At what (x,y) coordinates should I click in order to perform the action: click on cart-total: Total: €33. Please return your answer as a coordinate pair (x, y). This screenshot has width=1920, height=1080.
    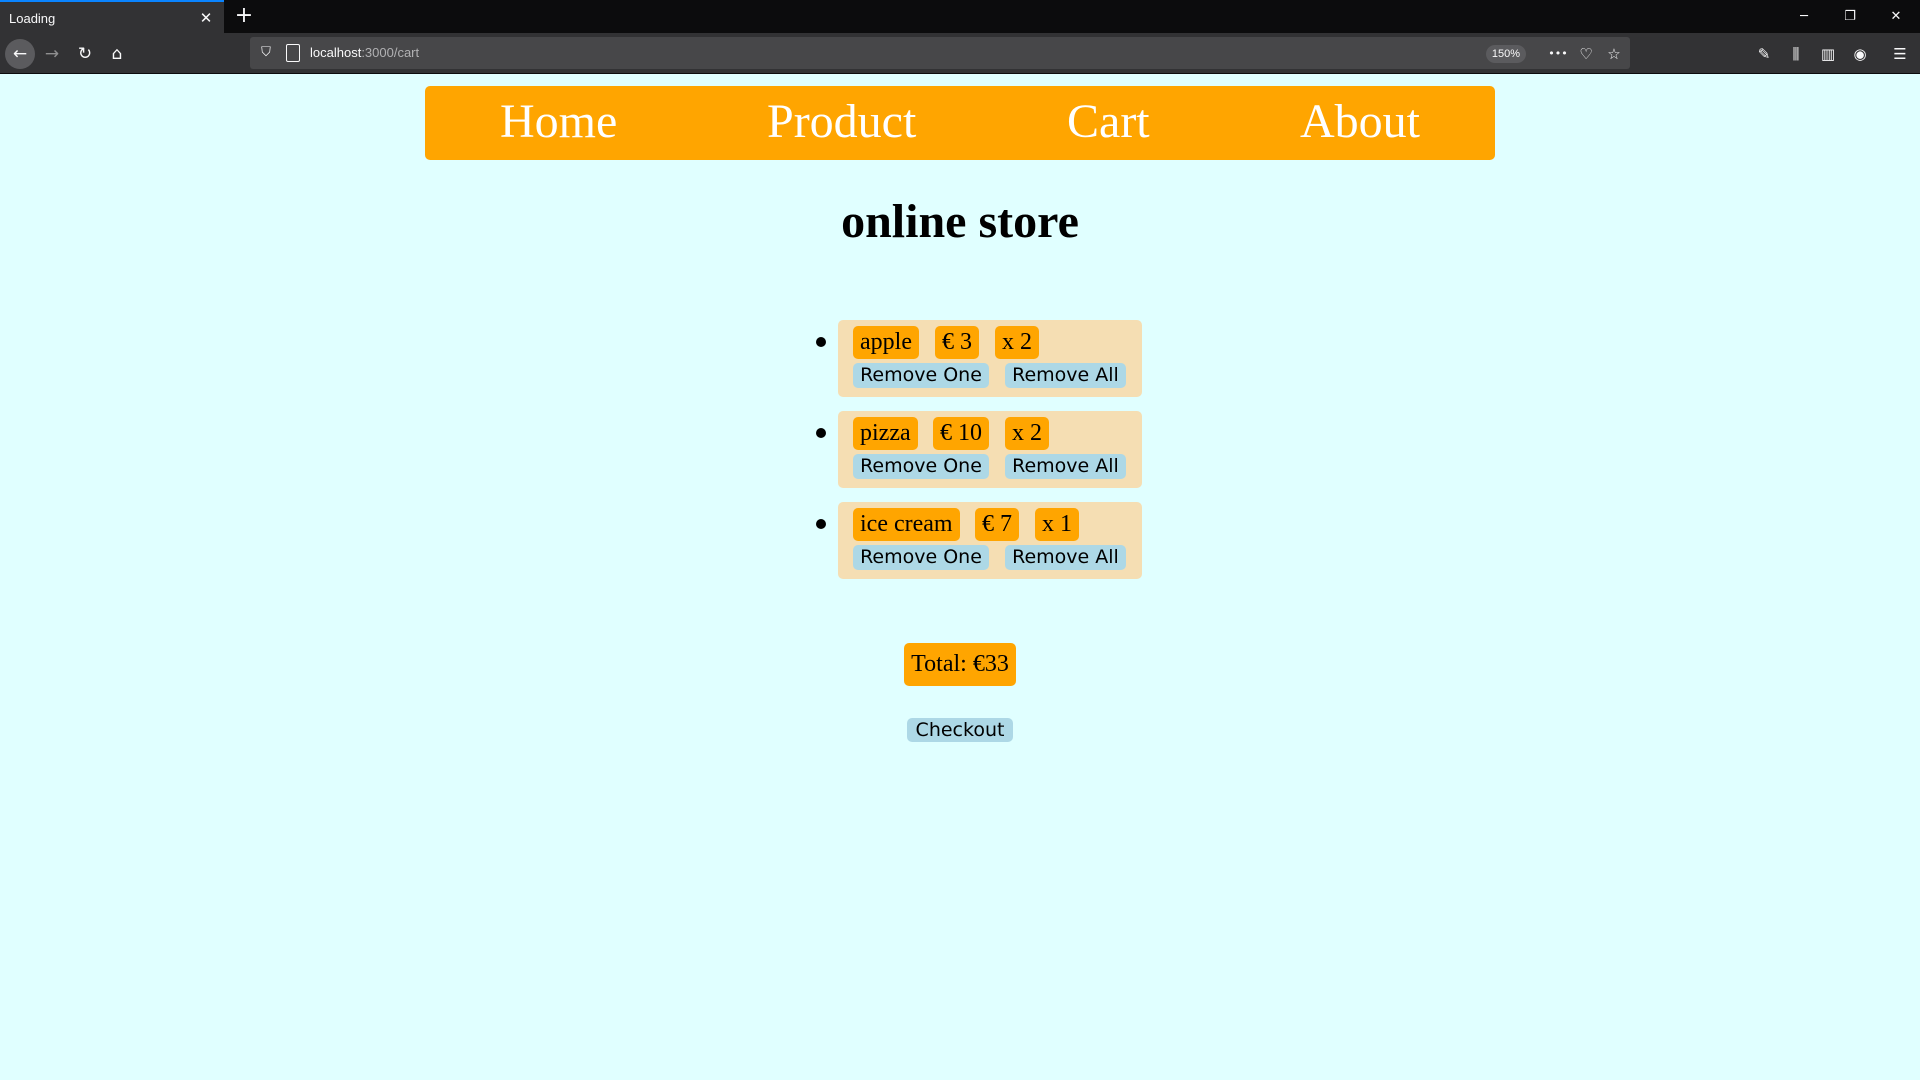
    Looking at the image, I should click on (960, 664).